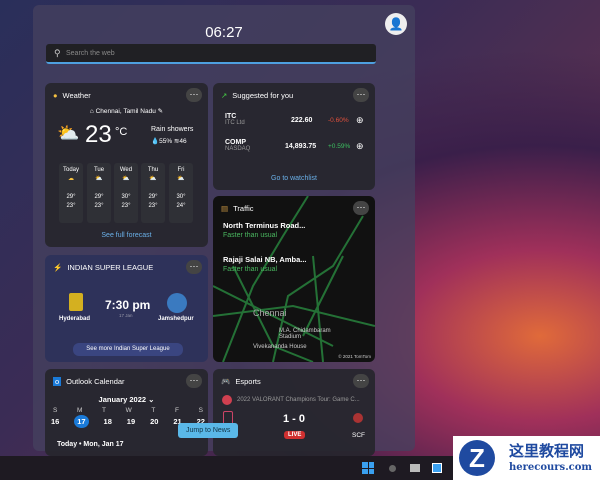  I want to click on card-title: Traffic, so click(243, 208).